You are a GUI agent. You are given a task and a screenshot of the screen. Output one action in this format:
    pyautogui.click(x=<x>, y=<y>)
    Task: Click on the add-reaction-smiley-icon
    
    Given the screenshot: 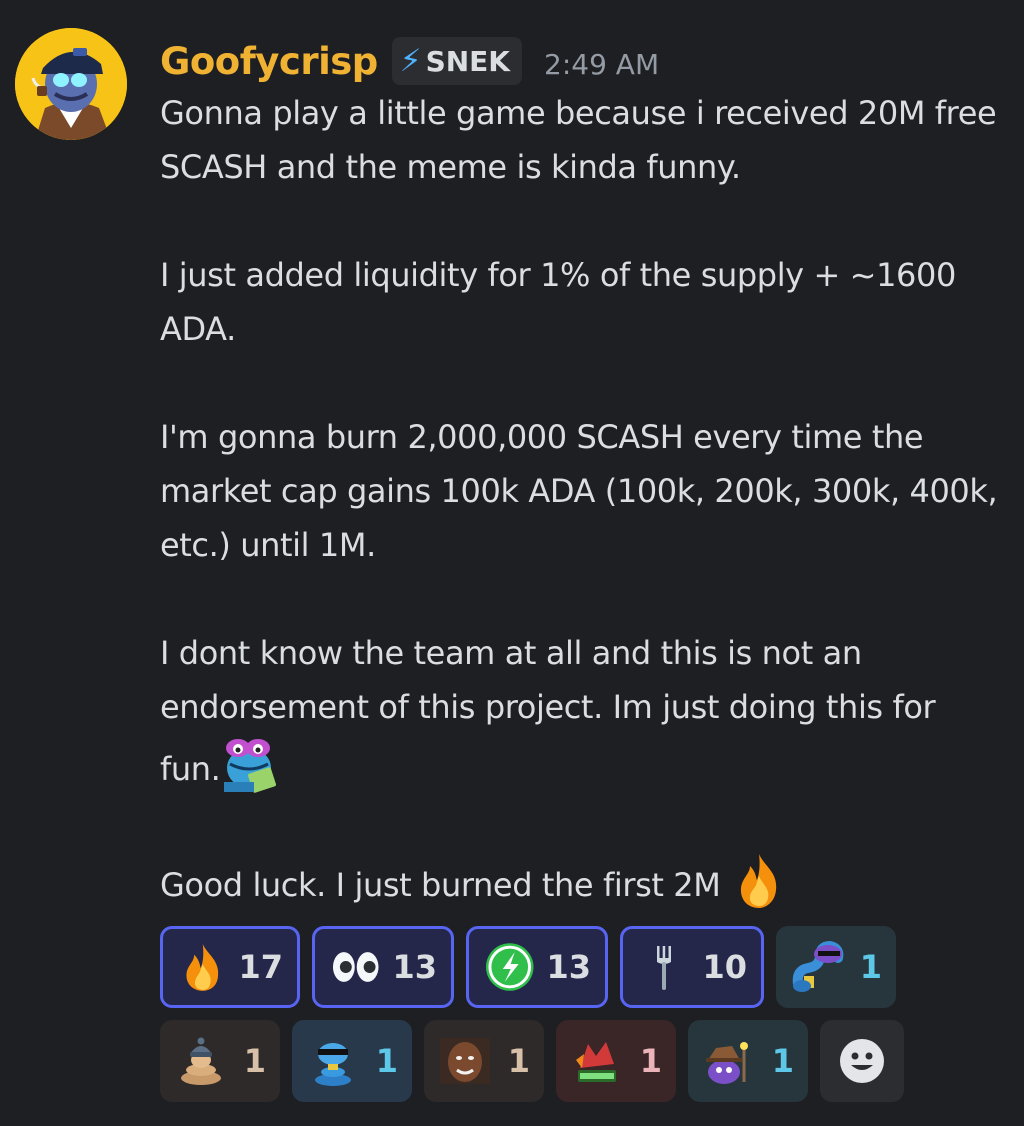 What is the action you would take?
    pyautogui.click(x=862, y=1061)
    